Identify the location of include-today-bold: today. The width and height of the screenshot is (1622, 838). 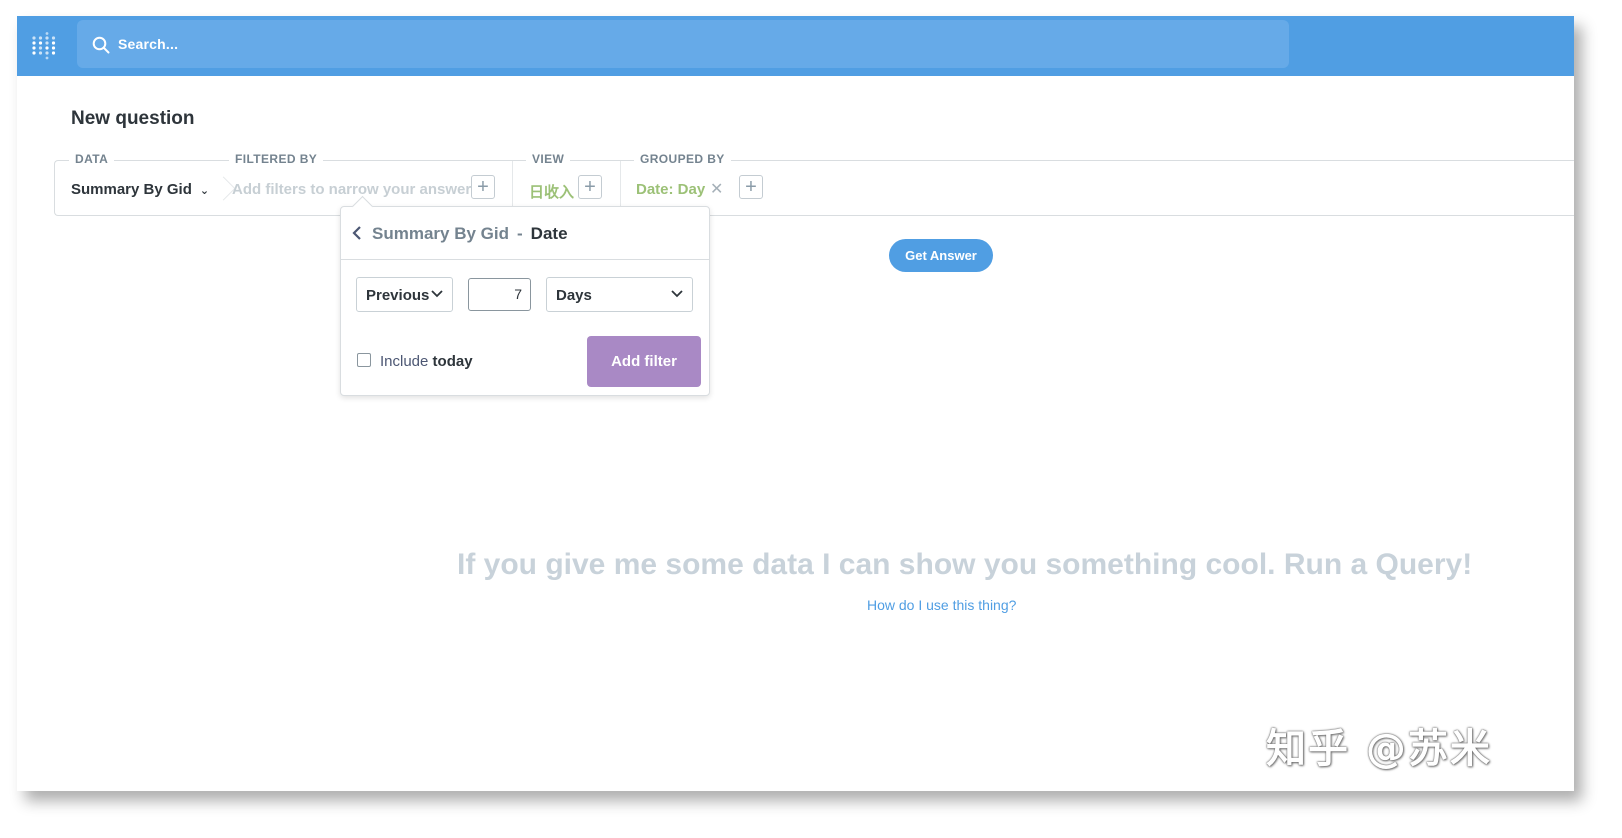
(452, 361).